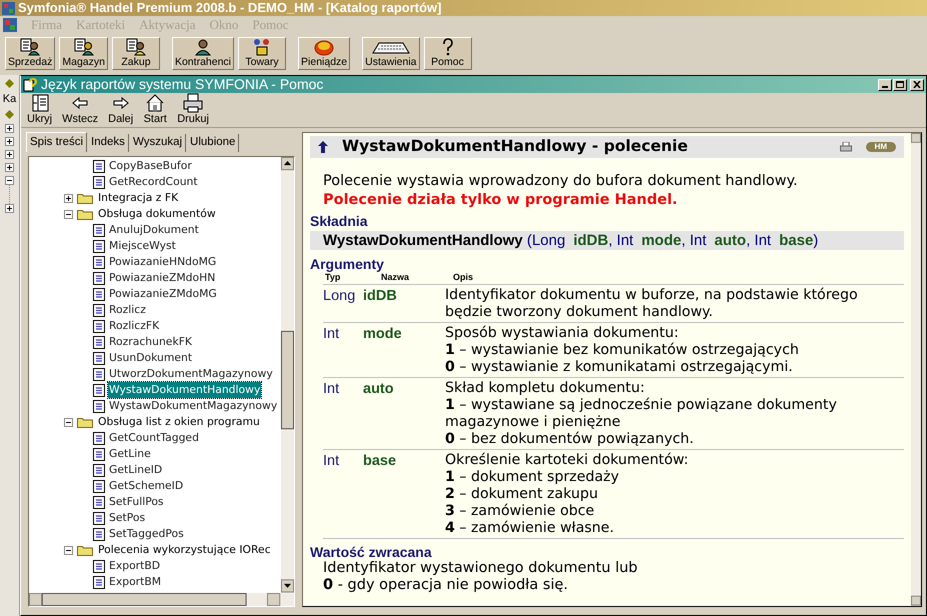  I want to click on column-header: Opis, so click(463, 277).